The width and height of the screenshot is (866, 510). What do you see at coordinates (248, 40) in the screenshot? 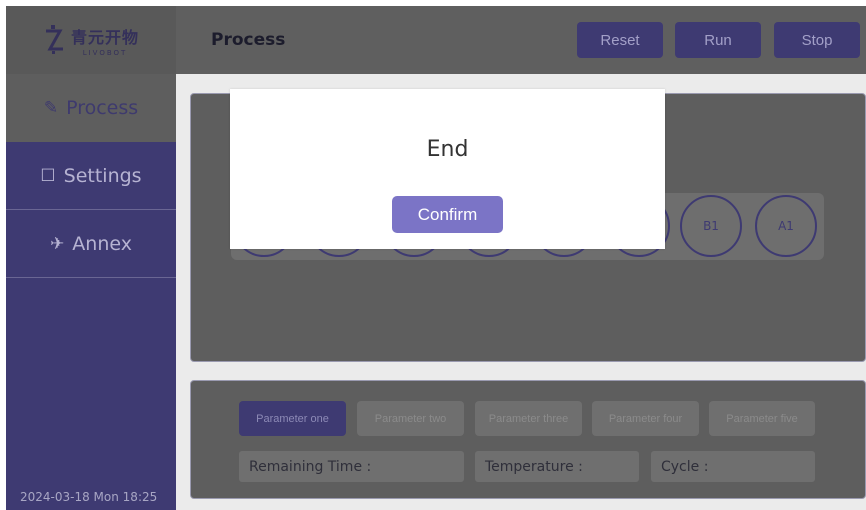
I see `page-title: Process` at bounding box center [248, 40].